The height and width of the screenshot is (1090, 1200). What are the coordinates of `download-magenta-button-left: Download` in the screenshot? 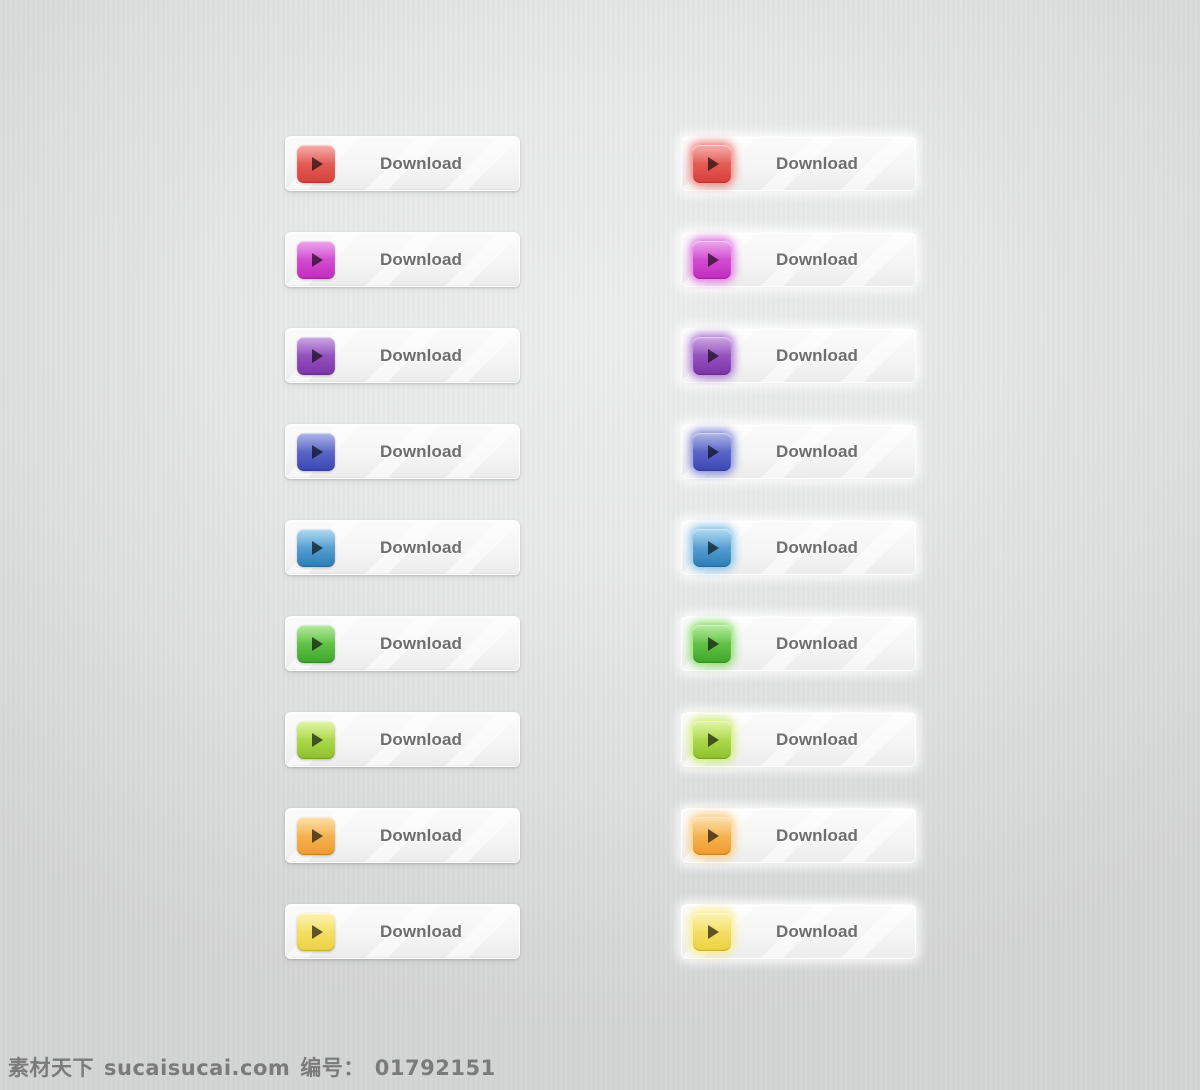 It's located at (402, 259).